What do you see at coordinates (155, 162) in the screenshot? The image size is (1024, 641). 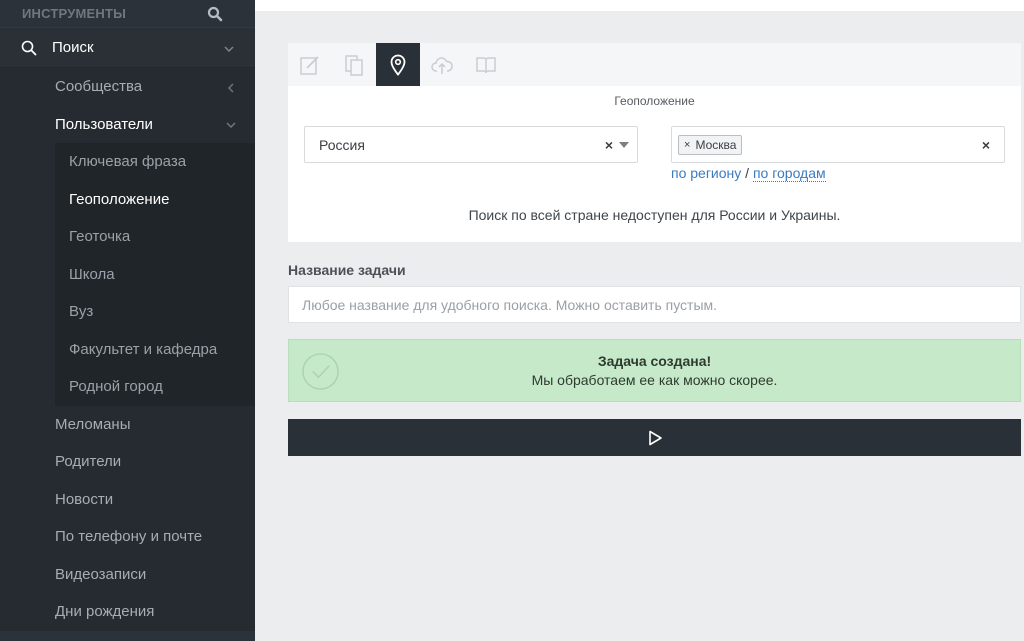 I see `sidebar-subitem-keyphrase: Ключевая фраза` at bounding box center [155, 162].